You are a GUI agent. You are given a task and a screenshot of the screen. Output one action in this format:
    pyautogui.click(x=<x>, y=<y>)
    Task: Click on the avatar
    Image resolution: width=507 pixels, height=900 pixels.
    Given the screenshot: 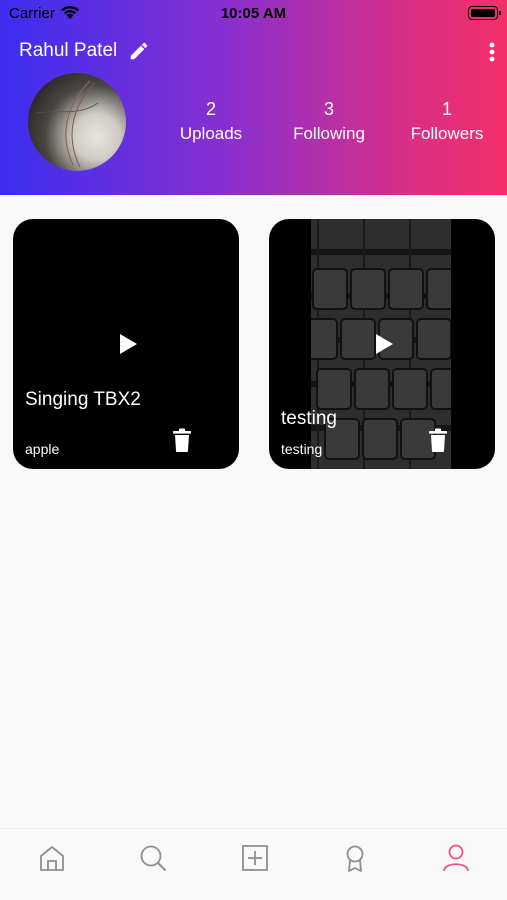 What is the action you would take?
    pyautogui.click(x=77, y=122)
    